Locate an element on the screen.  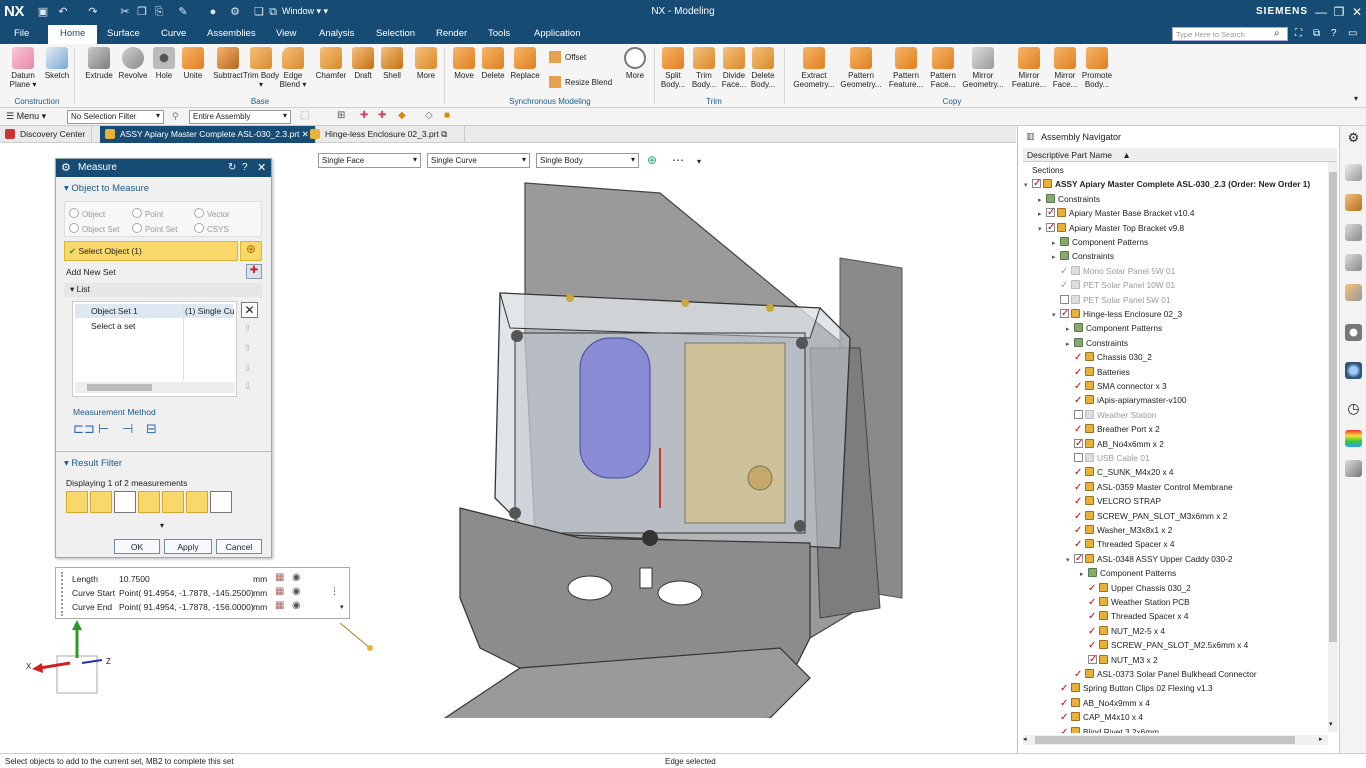
options-dropdown-icon: ▾ is located at coordinates (699, 161).